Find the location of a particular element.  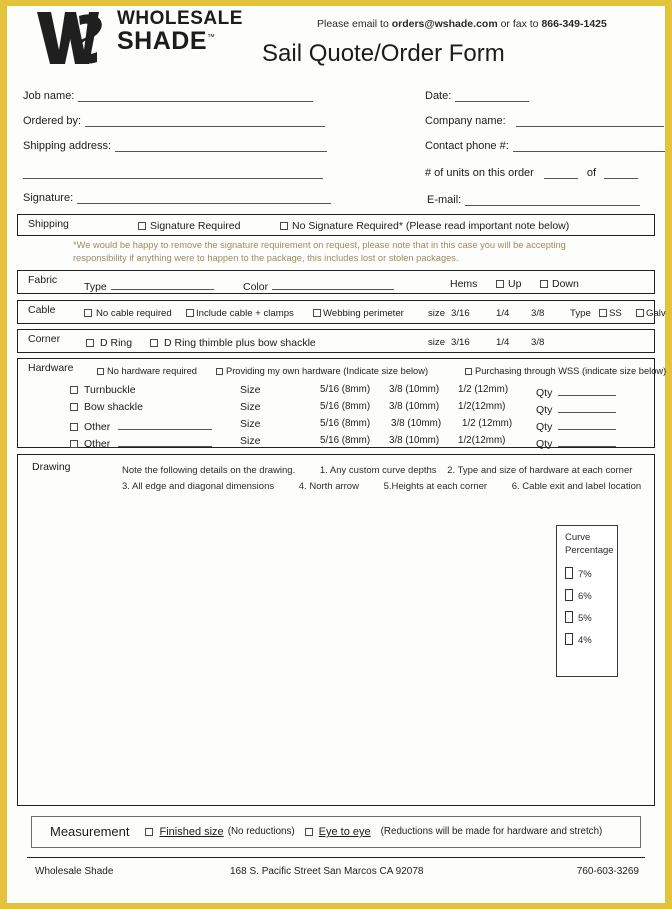

finished-size-checkbox is located at coordinates (149, 831).